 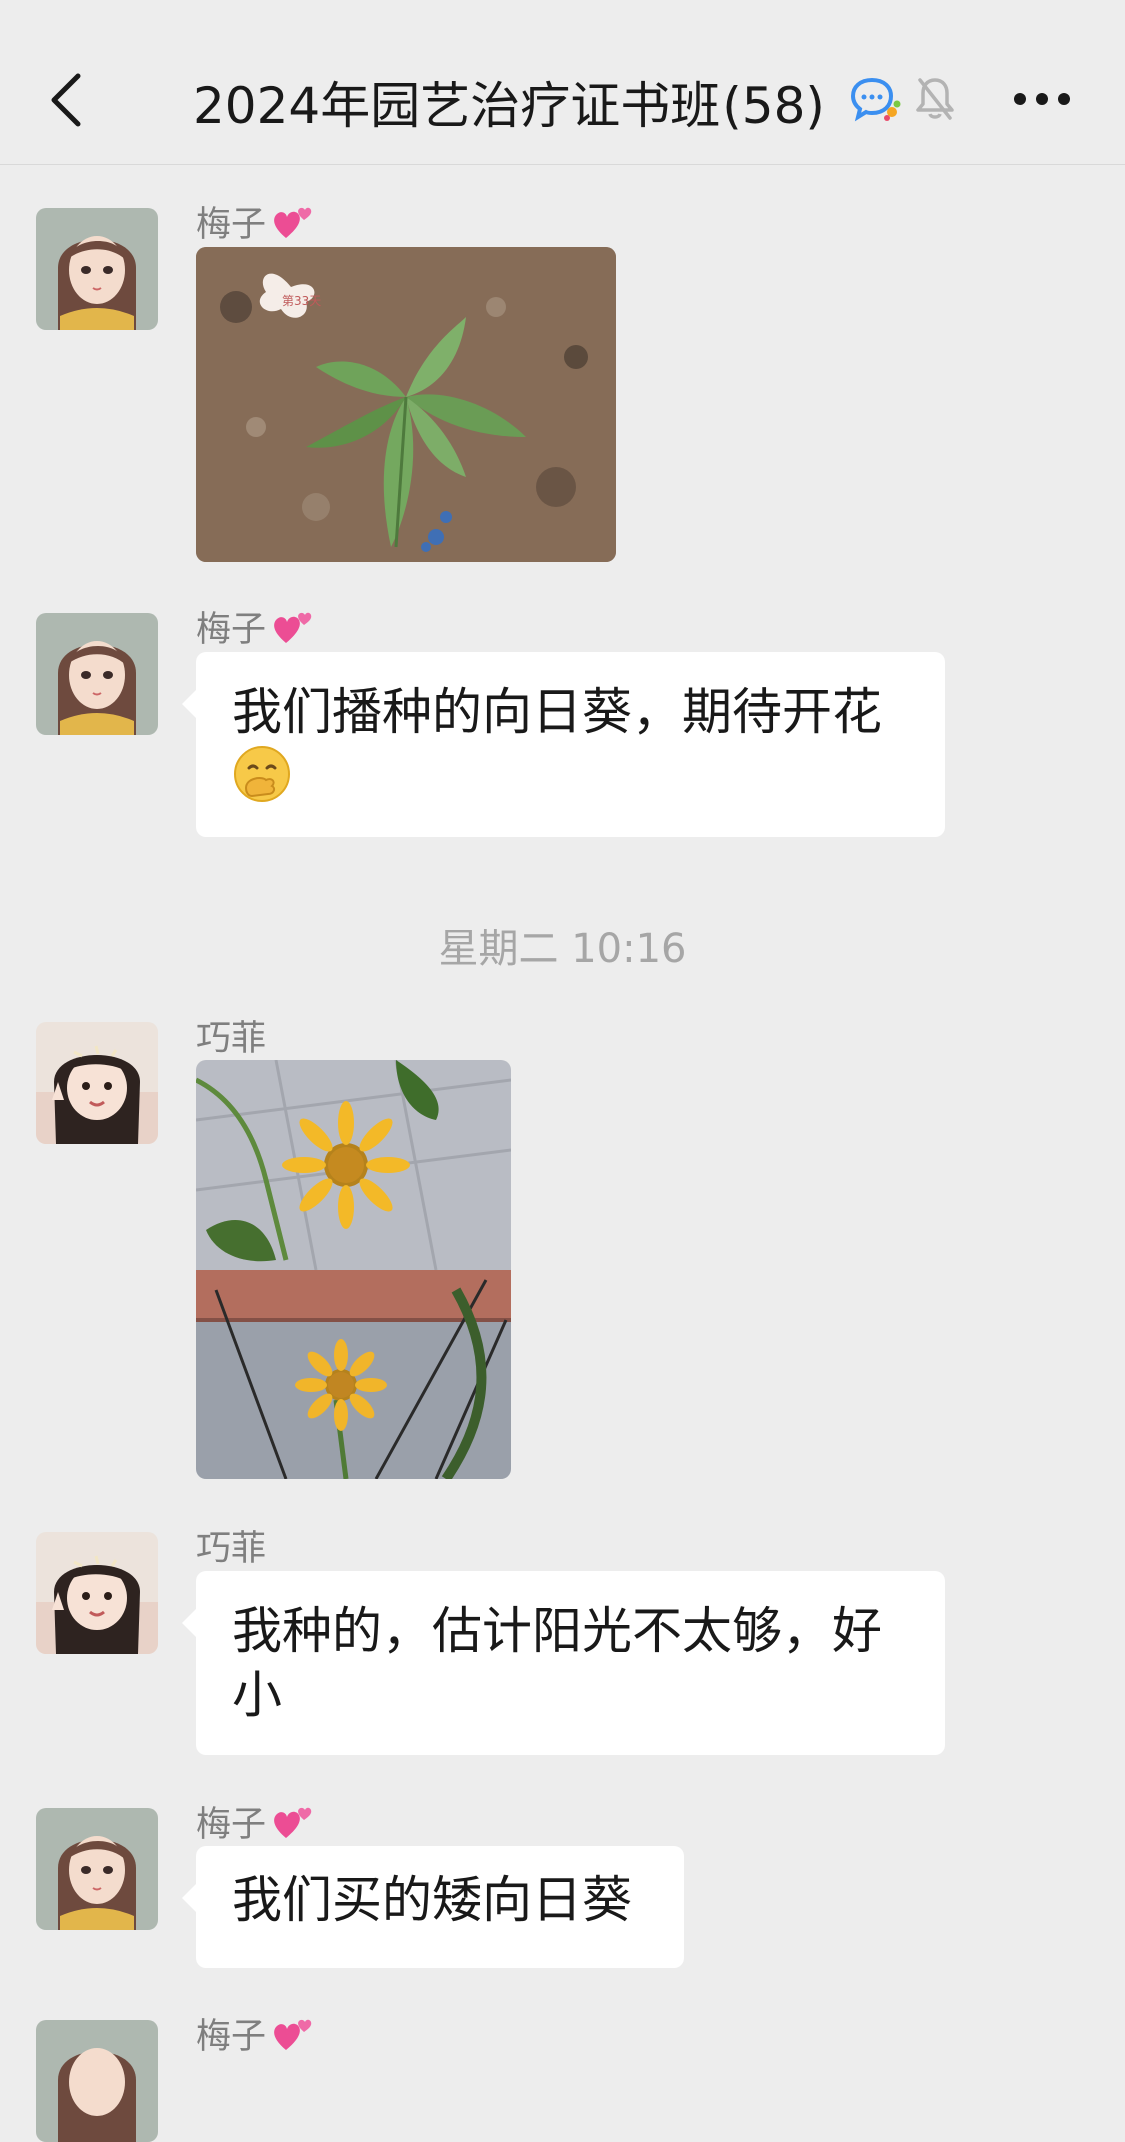 I want to click on chat-title: 2024年园艺治疗证书班(58), so click(x=509, y=102).